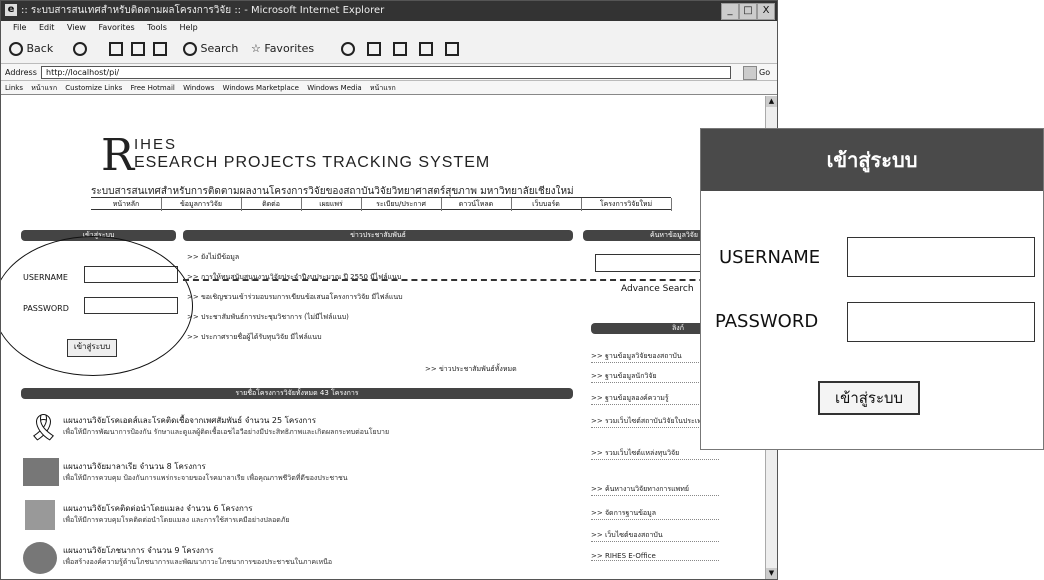 This screenshot has height=580, width=1044. What do you see at coordinates (766, 11) in the screenshot?
I see `close-button: X` at bounding box center [766, 11].